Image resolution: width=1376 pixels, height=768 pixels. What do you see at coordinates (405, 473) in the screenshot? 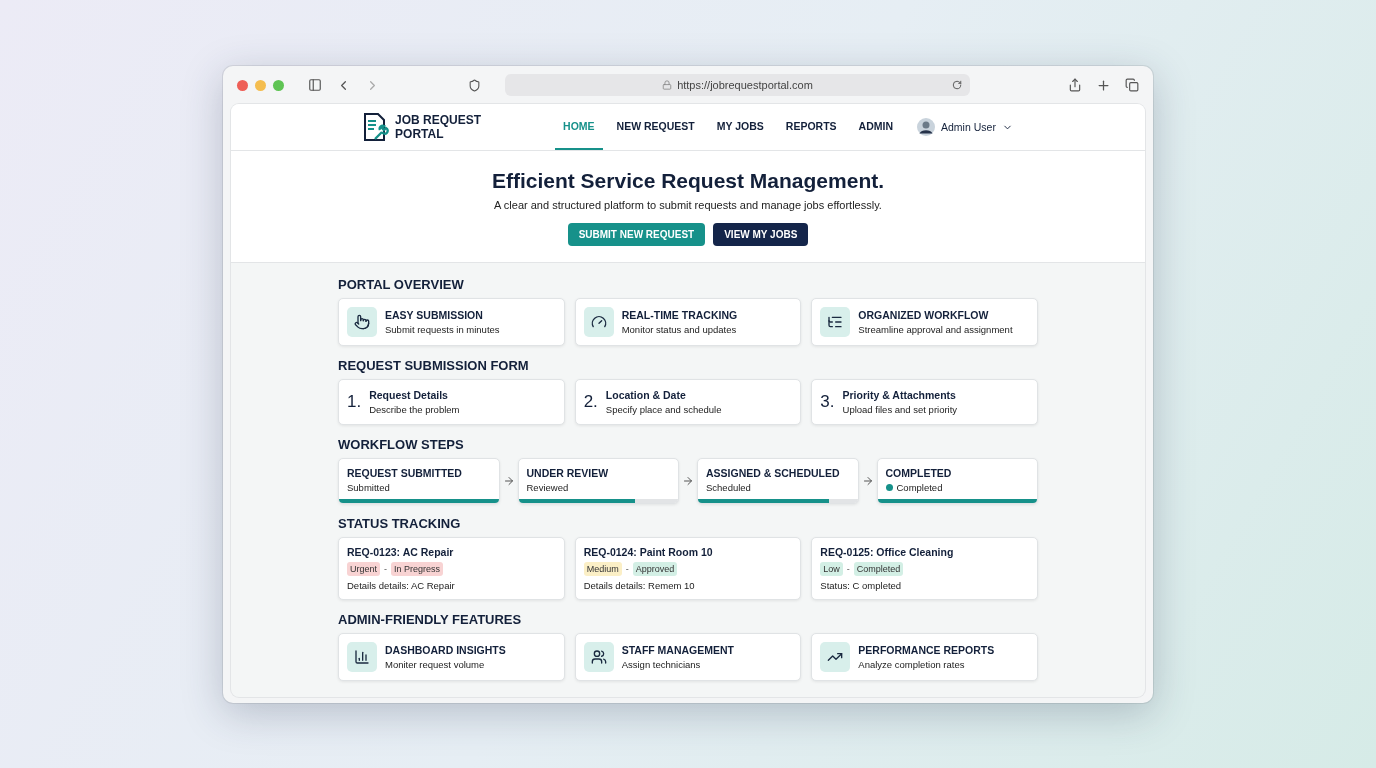
I see `step-title: REQUEST SUBMITTED` at bounding box center [405, 473].